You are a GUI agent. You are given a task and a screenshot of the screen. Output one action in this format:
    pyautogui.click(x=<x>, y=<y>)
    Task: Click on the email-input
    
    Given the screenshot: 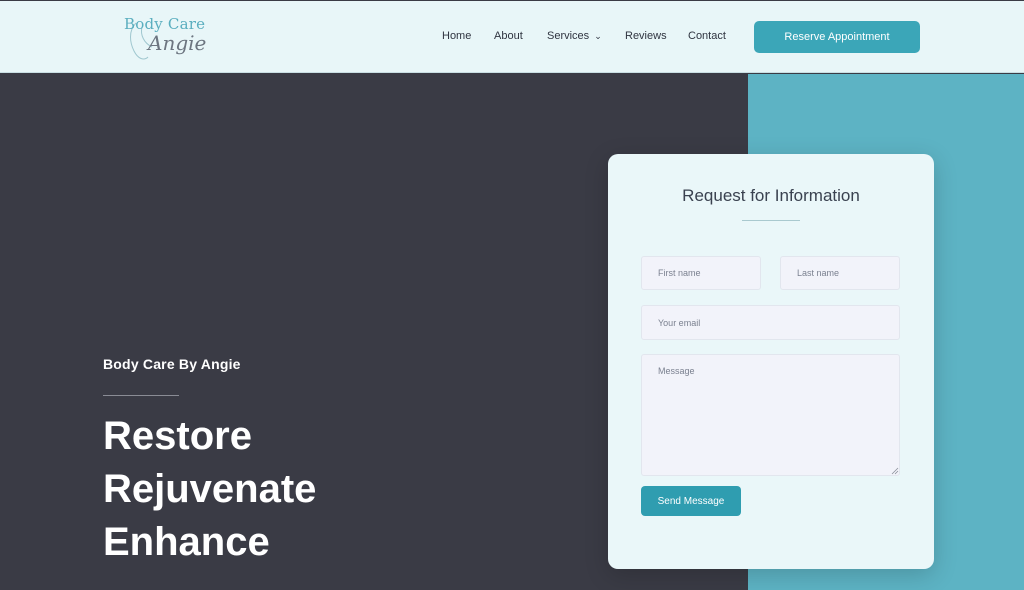 What is the action you would take?
    pyautogui.click(x=770, y=322)
    